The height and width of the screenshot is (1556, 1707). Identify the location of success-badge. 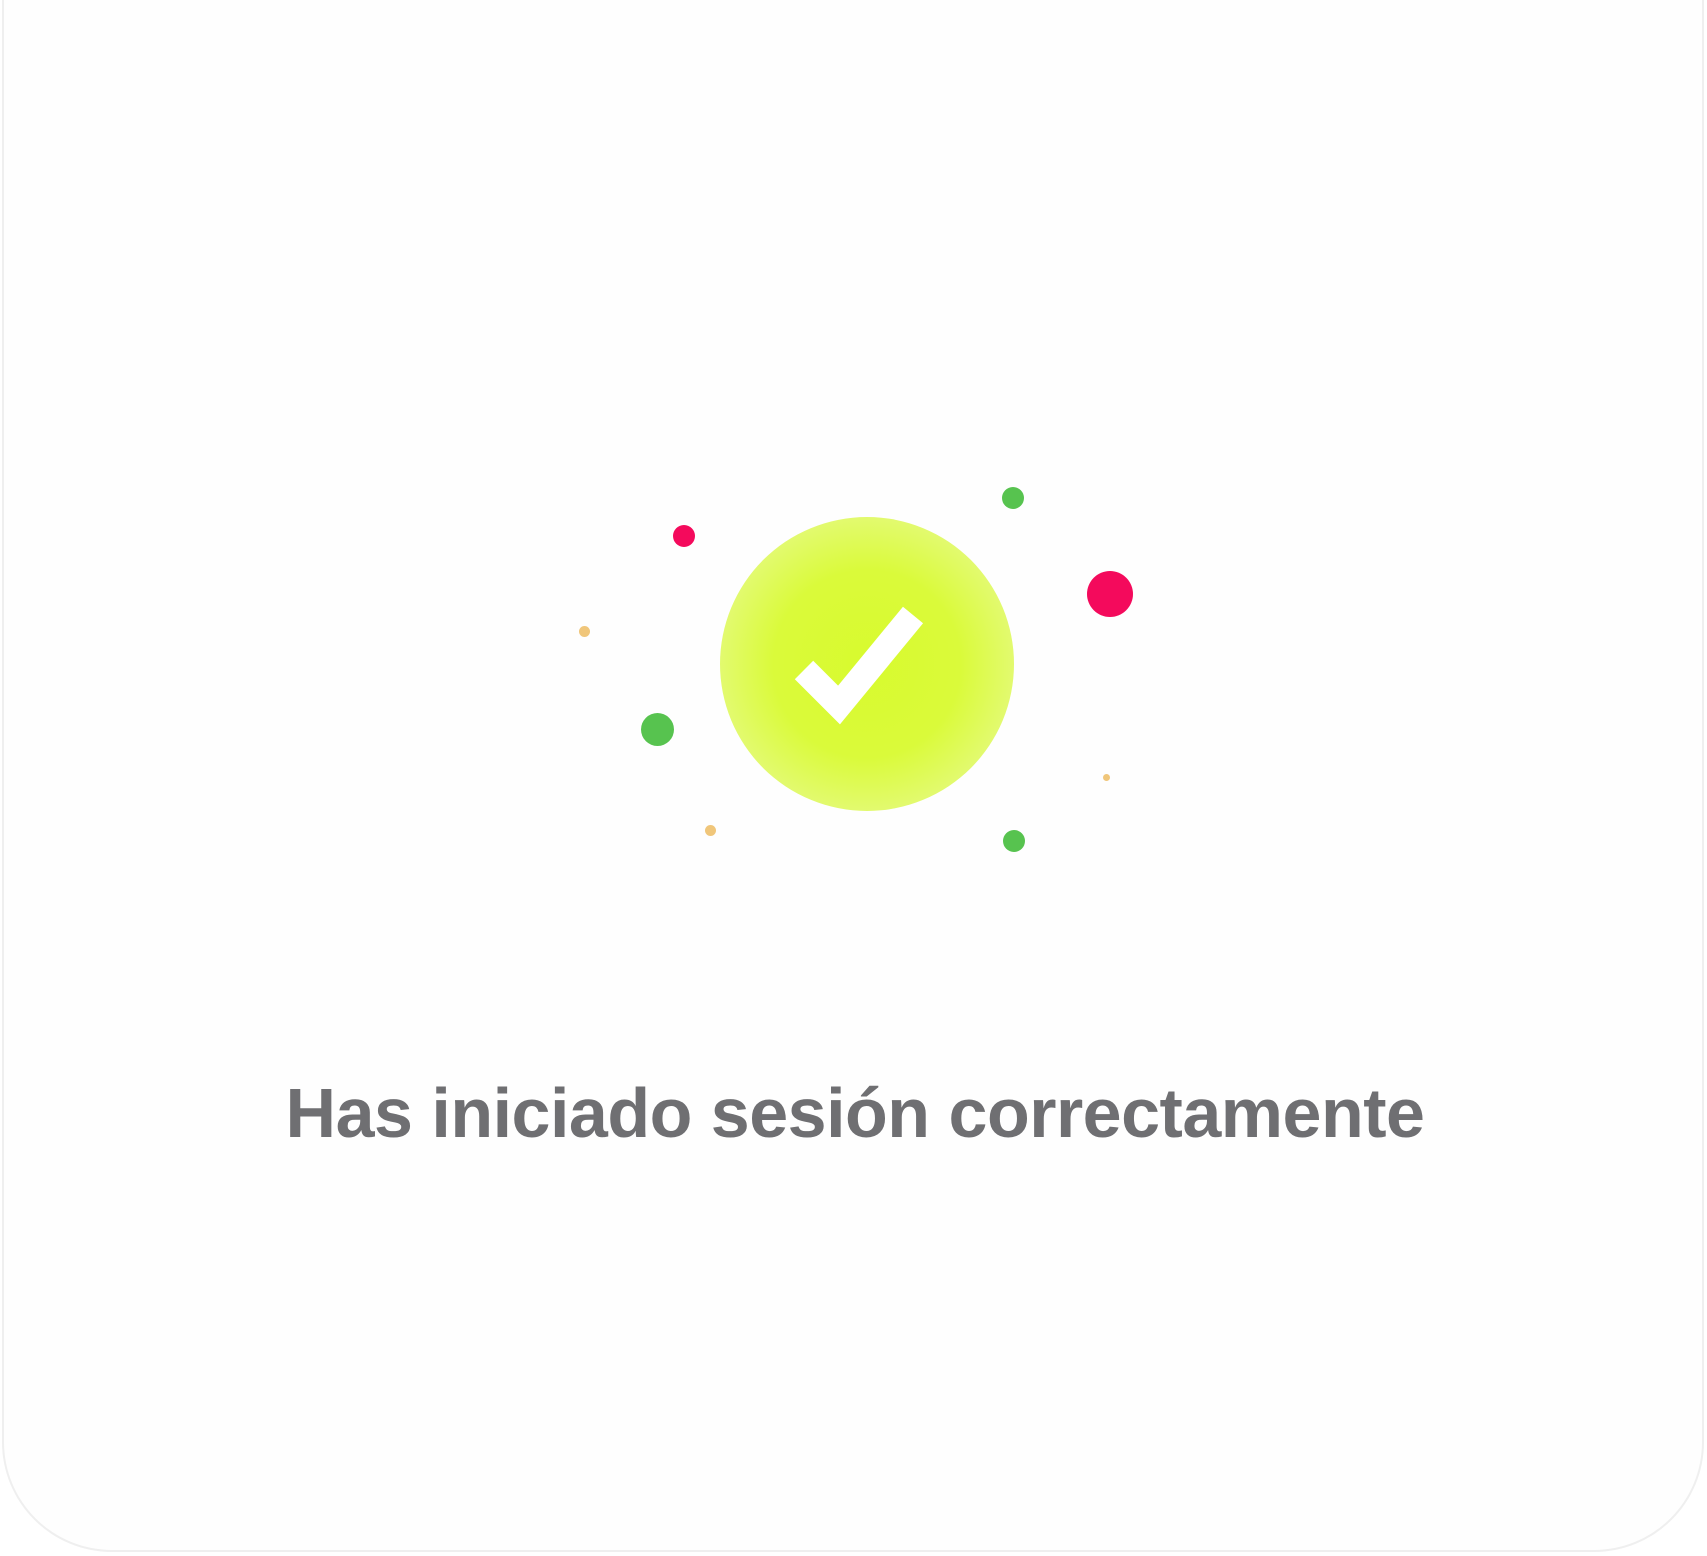
(867, 664).